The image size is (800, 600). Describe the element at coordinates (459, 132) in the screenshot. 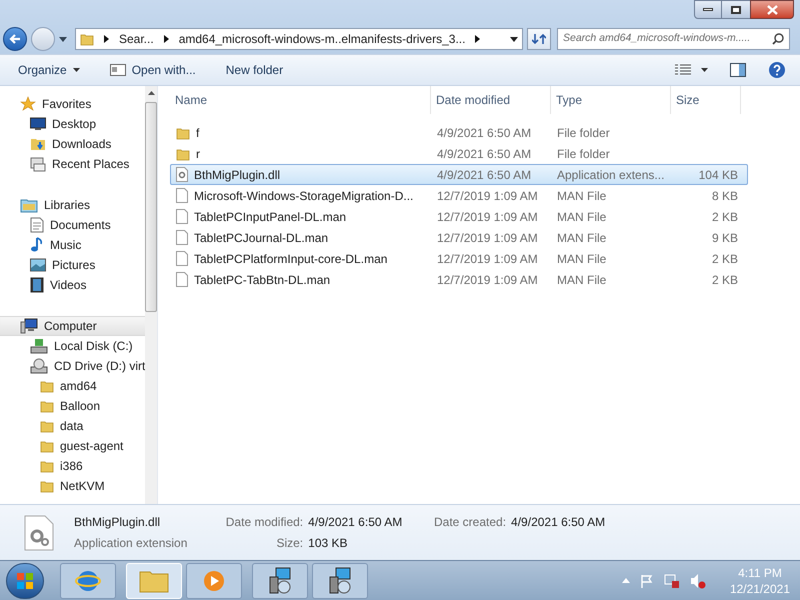

I see `file-row: f 4/9/2021 6:50 AM File folder` at that location.